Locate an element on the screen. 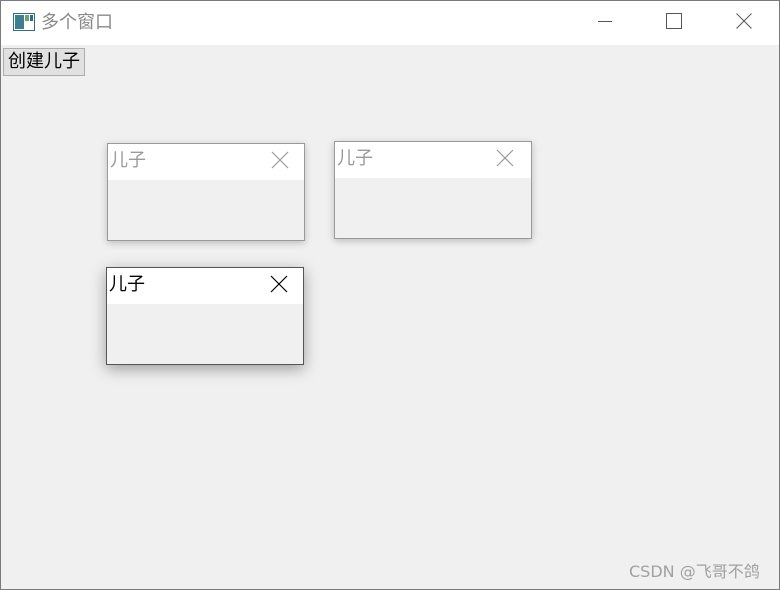  maximize-button is located at coordinates (674, 23).